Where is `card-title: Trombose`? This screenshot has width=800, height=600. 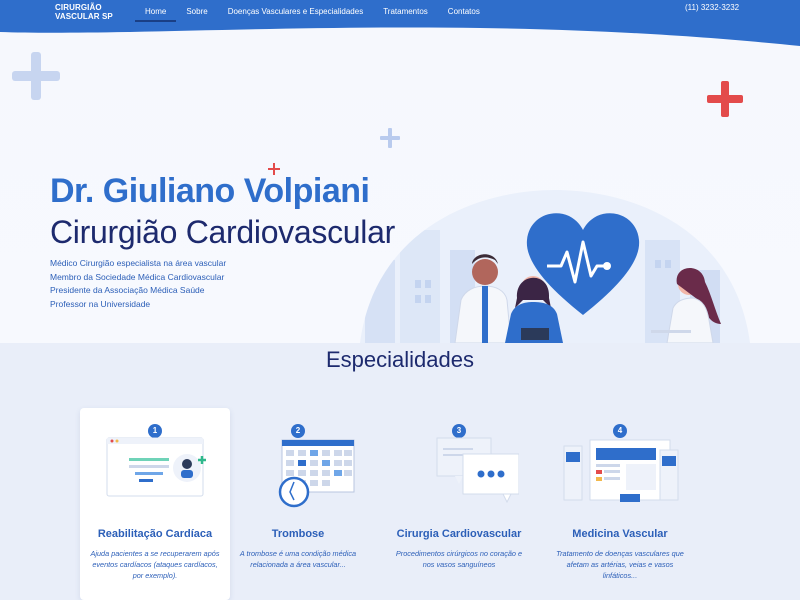
card-title: Trombose is located at coordinates (298, 534).